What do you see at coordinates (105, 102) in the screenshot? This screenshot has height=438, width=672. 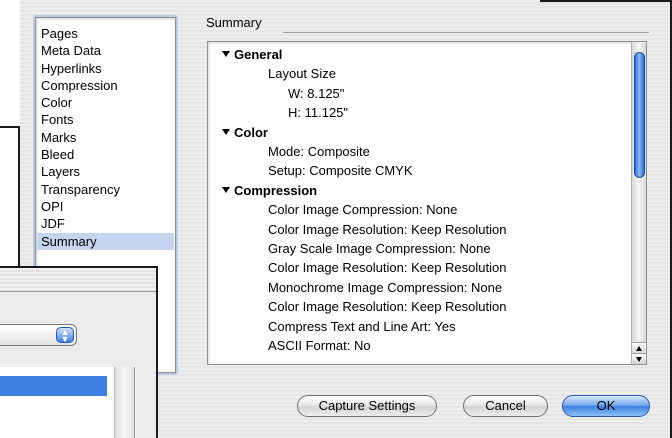 I see `category-item: Color` at bounding box center [105, 102].